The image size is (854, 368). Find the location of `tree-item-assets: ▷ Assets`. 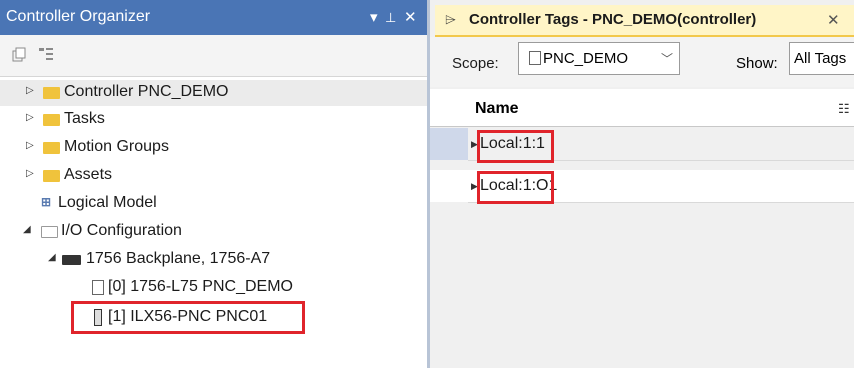

tree-item-assets: ▷ Assets is located at coordinates (213, 176).